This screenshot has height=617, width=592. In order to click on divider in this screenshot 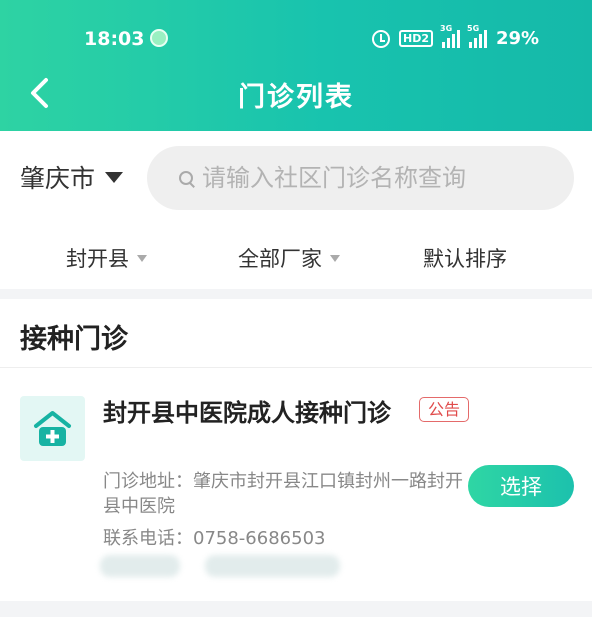, I will do `click(296, 367)`.